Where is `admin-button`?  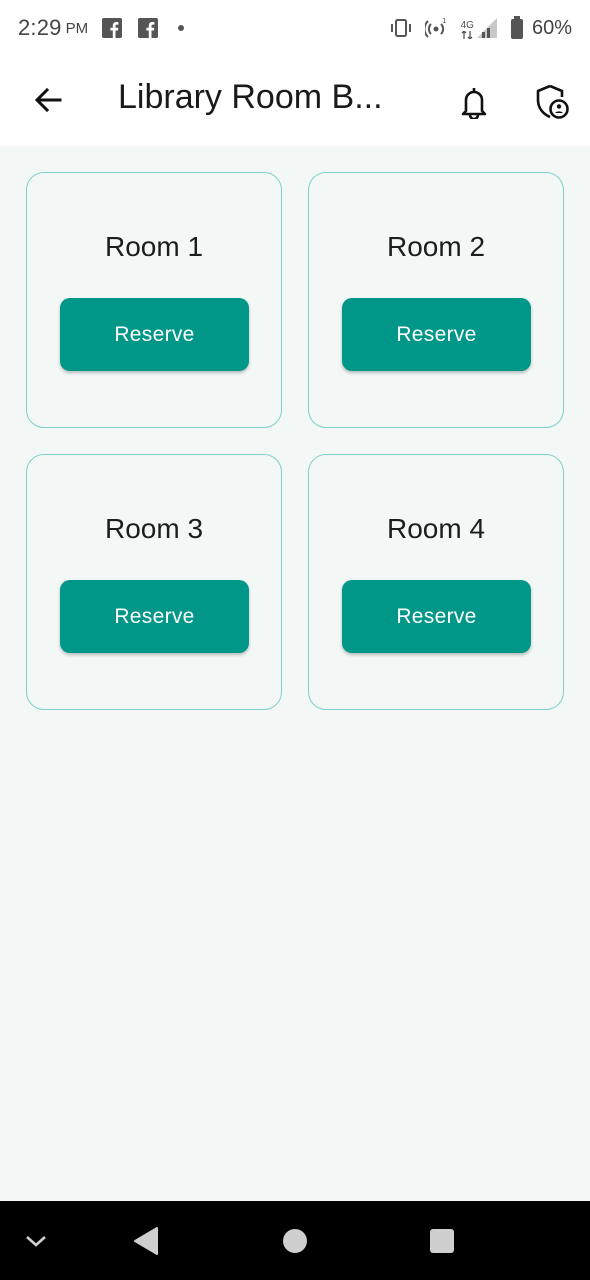
admin-button is located at coordinates (552, 102).